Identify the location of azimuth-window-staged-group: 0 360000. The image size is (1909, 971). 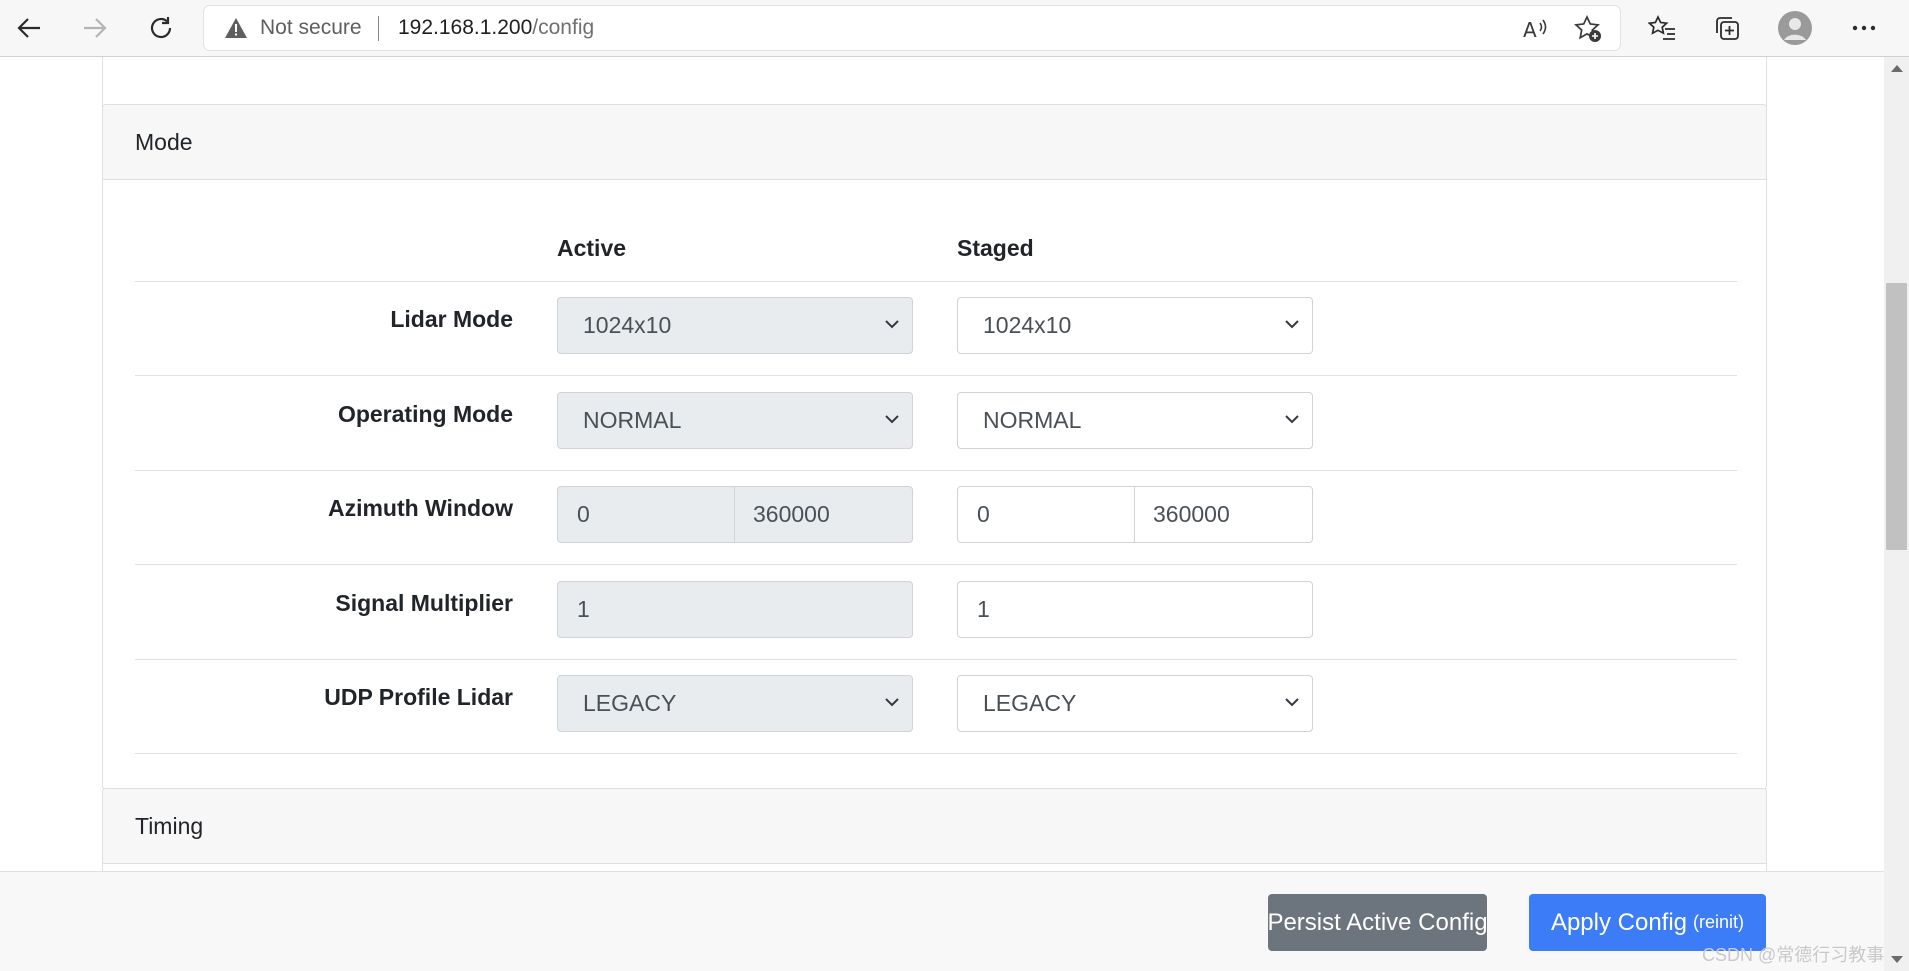
(1135, 514).